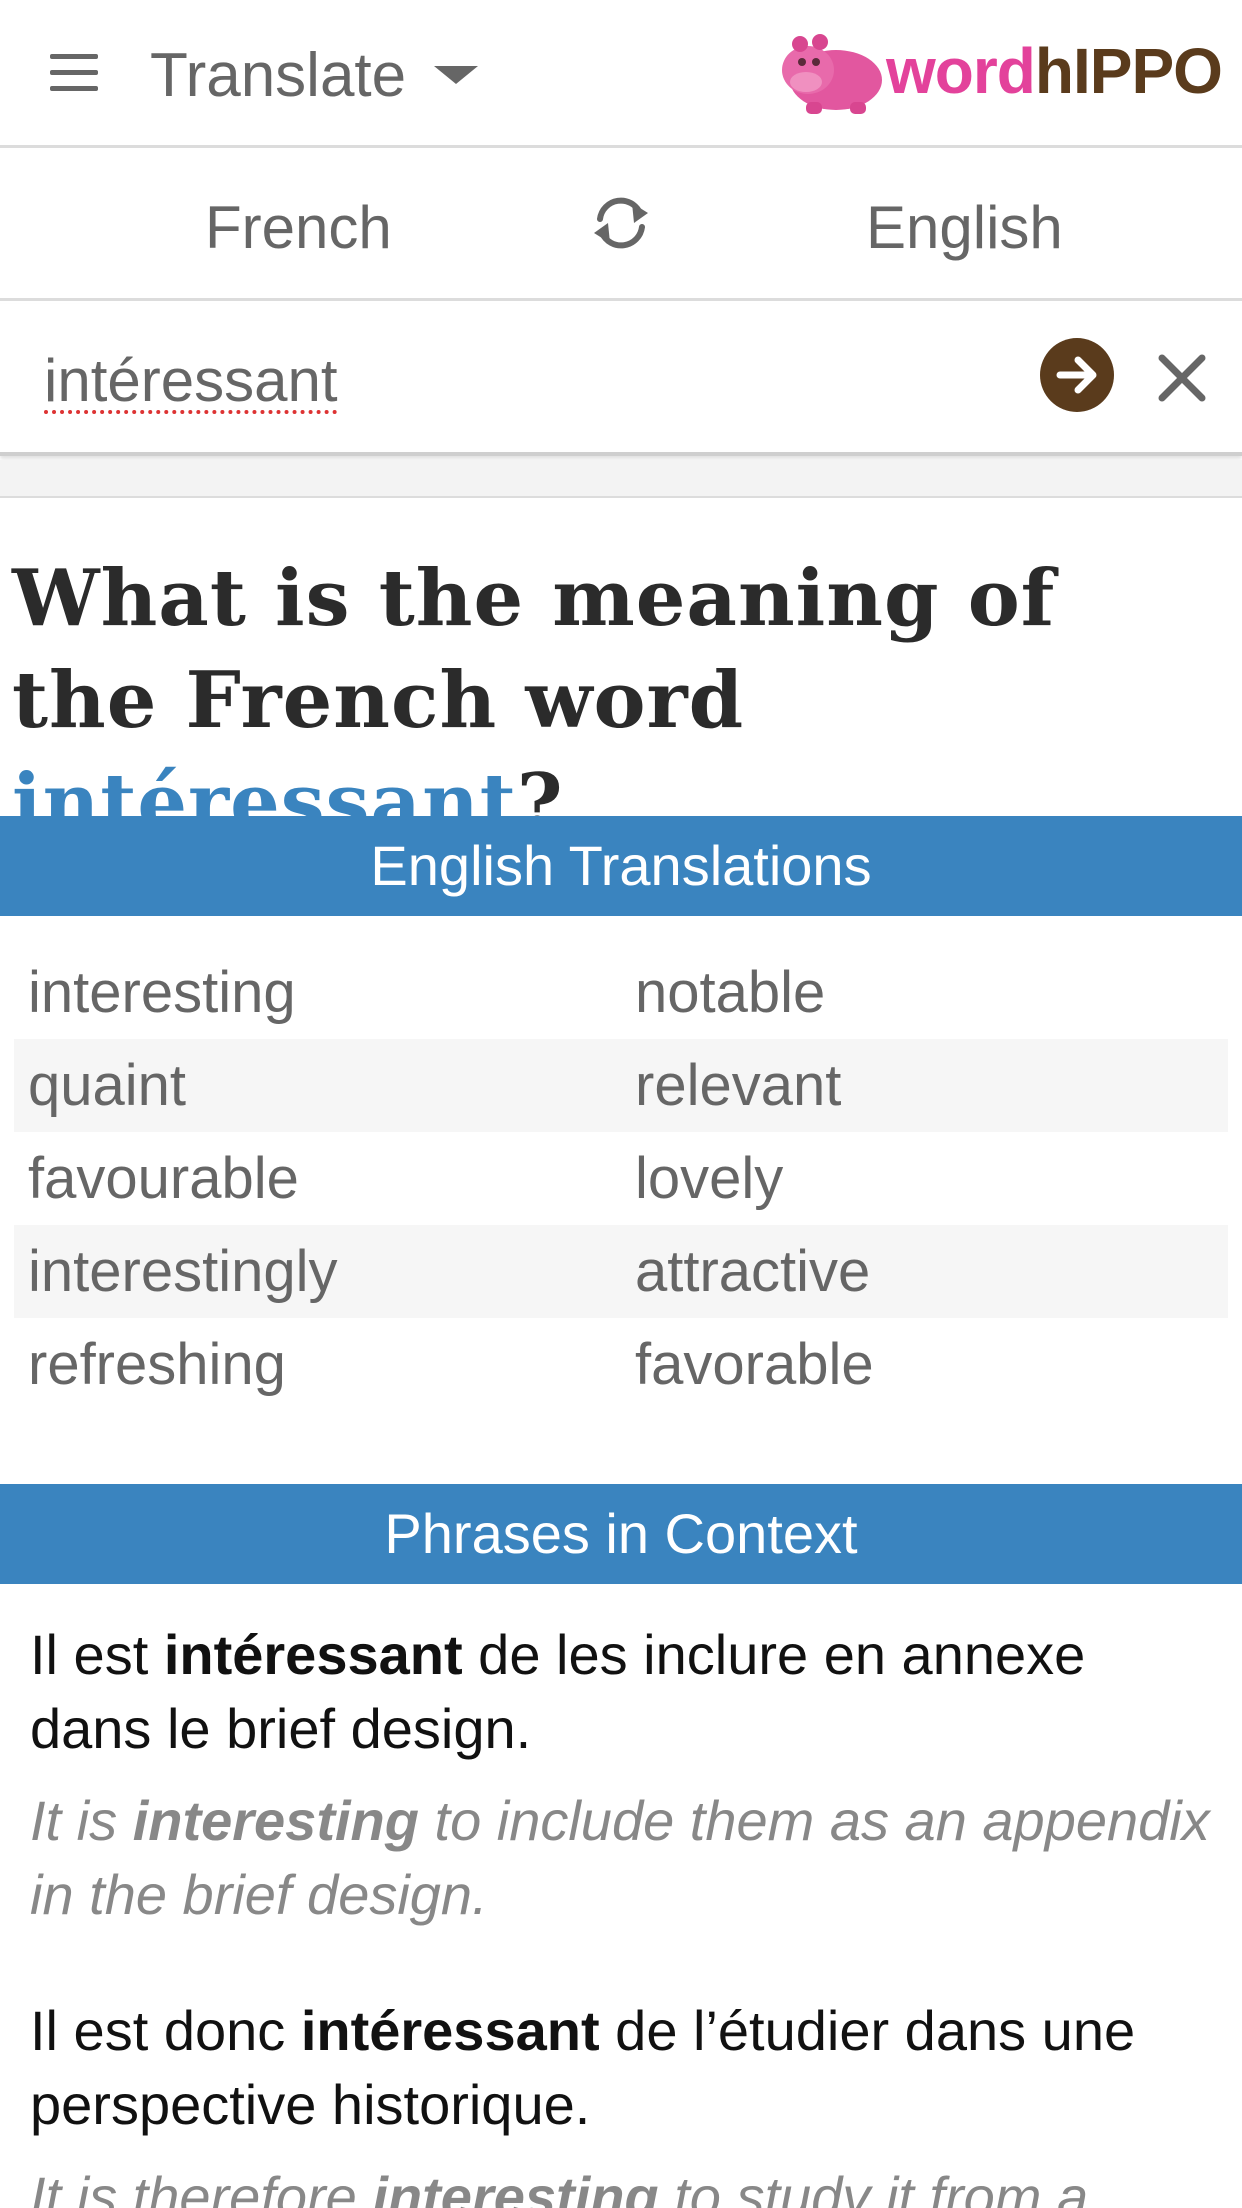 This screenshot has height=2208, width=1242. What do you see at coordinates (621, 866) in the screenshot?
I see `translations-header: English Translations` at bounding box center [621, 866].